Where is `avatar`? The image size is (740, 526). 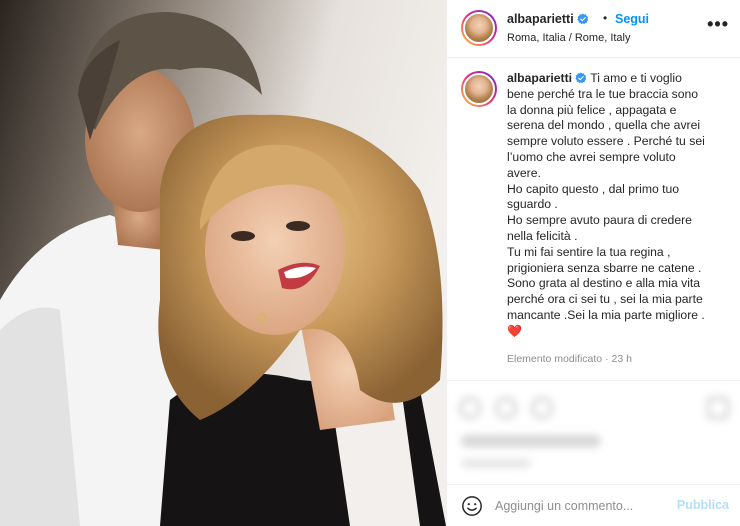 avatar is located at coordinates (479, 28).